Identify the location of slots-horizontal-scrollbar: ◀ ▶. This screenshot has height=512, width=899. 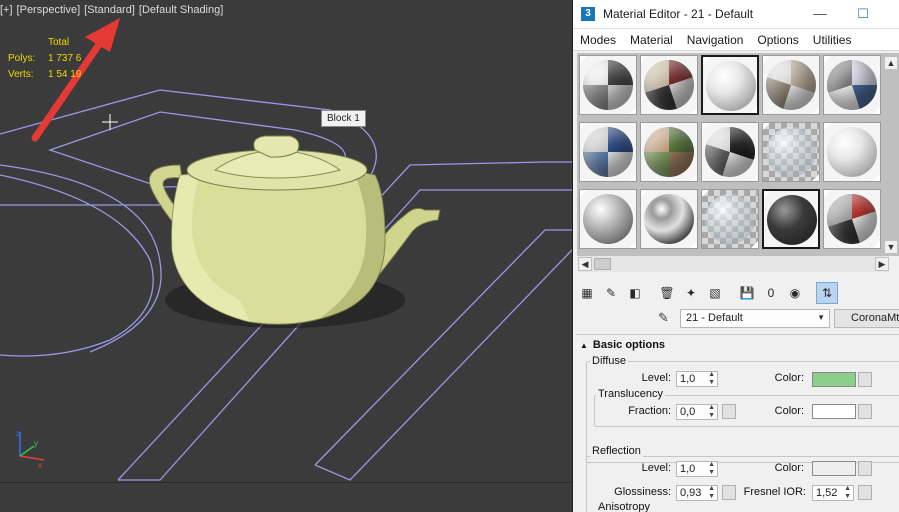
(733, 264).